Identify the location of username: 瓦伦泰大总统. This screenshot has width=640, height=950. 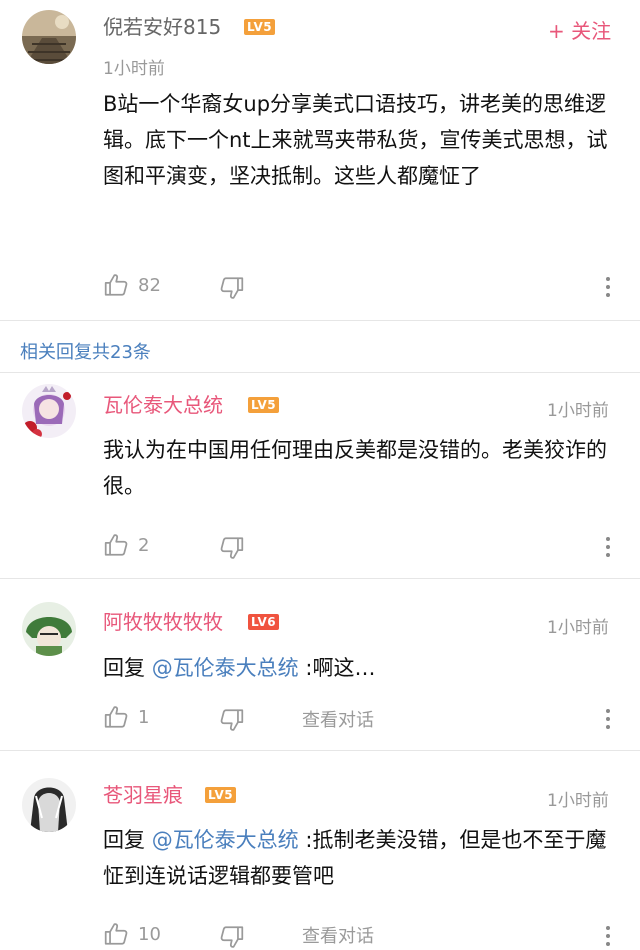
(163, 405).